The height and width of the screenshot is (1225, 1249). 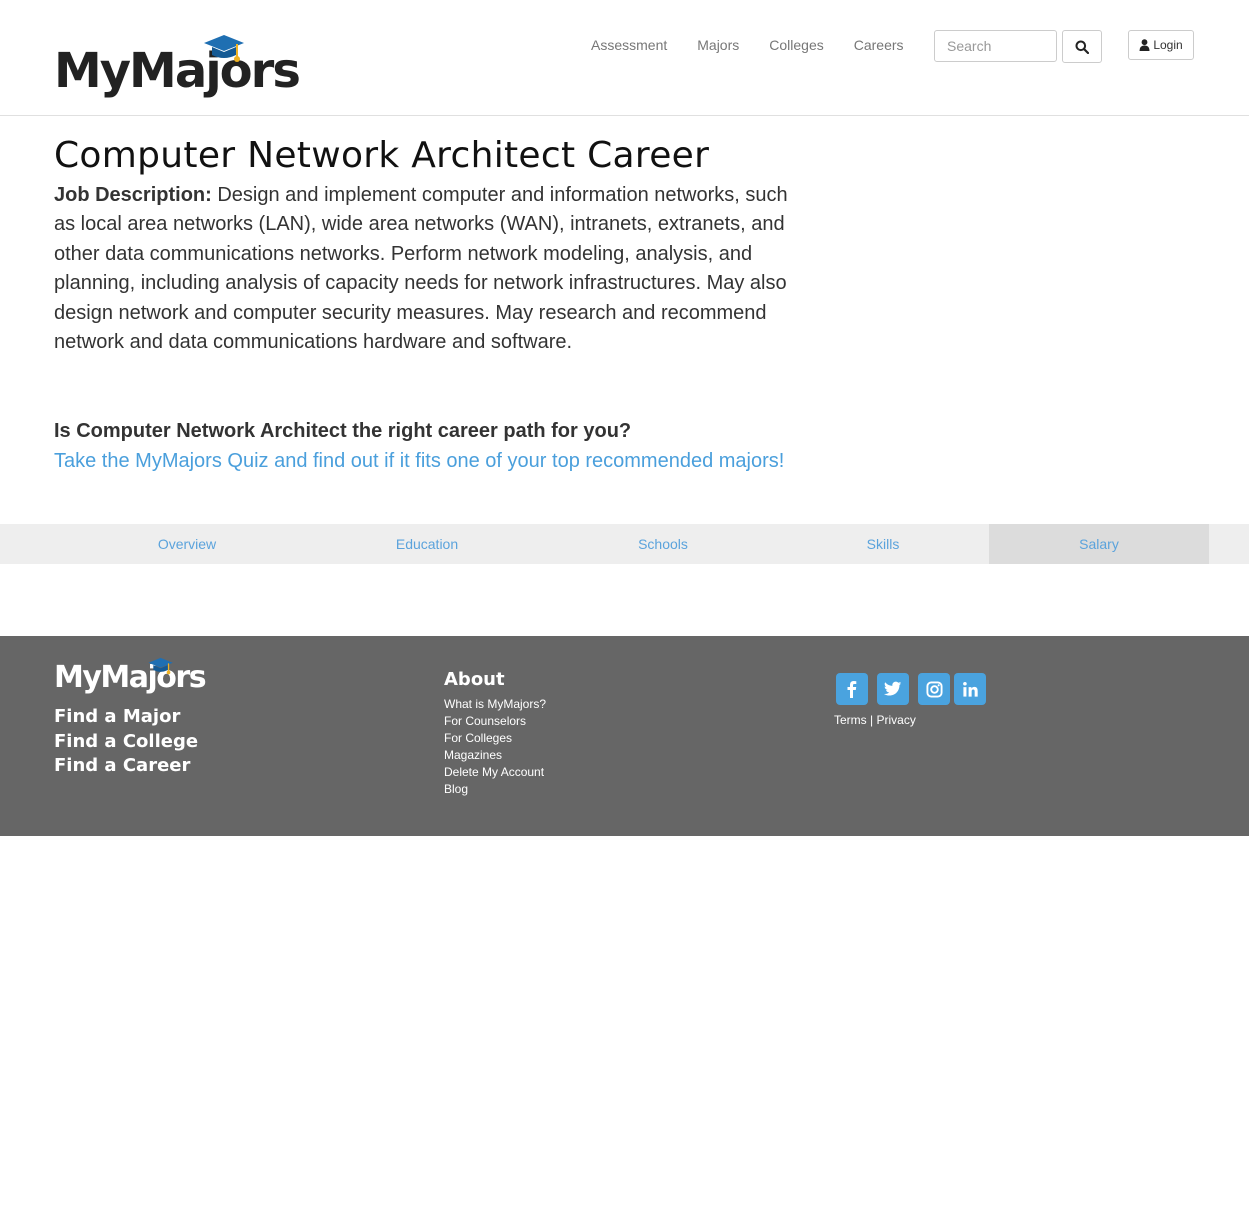 I want to click on privacy-link: Privacy, so click(x=895, y=720).